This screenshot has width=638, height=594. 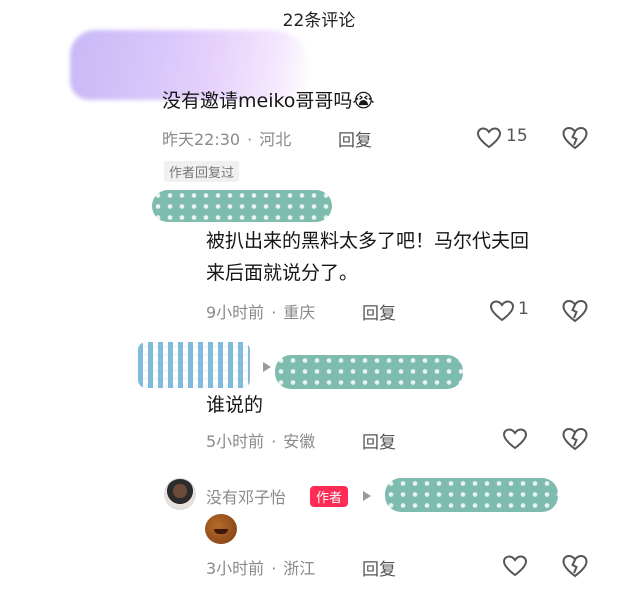 I want to click on comment-meta: 9小时前 · 重庆, so click(x=261, y=312).